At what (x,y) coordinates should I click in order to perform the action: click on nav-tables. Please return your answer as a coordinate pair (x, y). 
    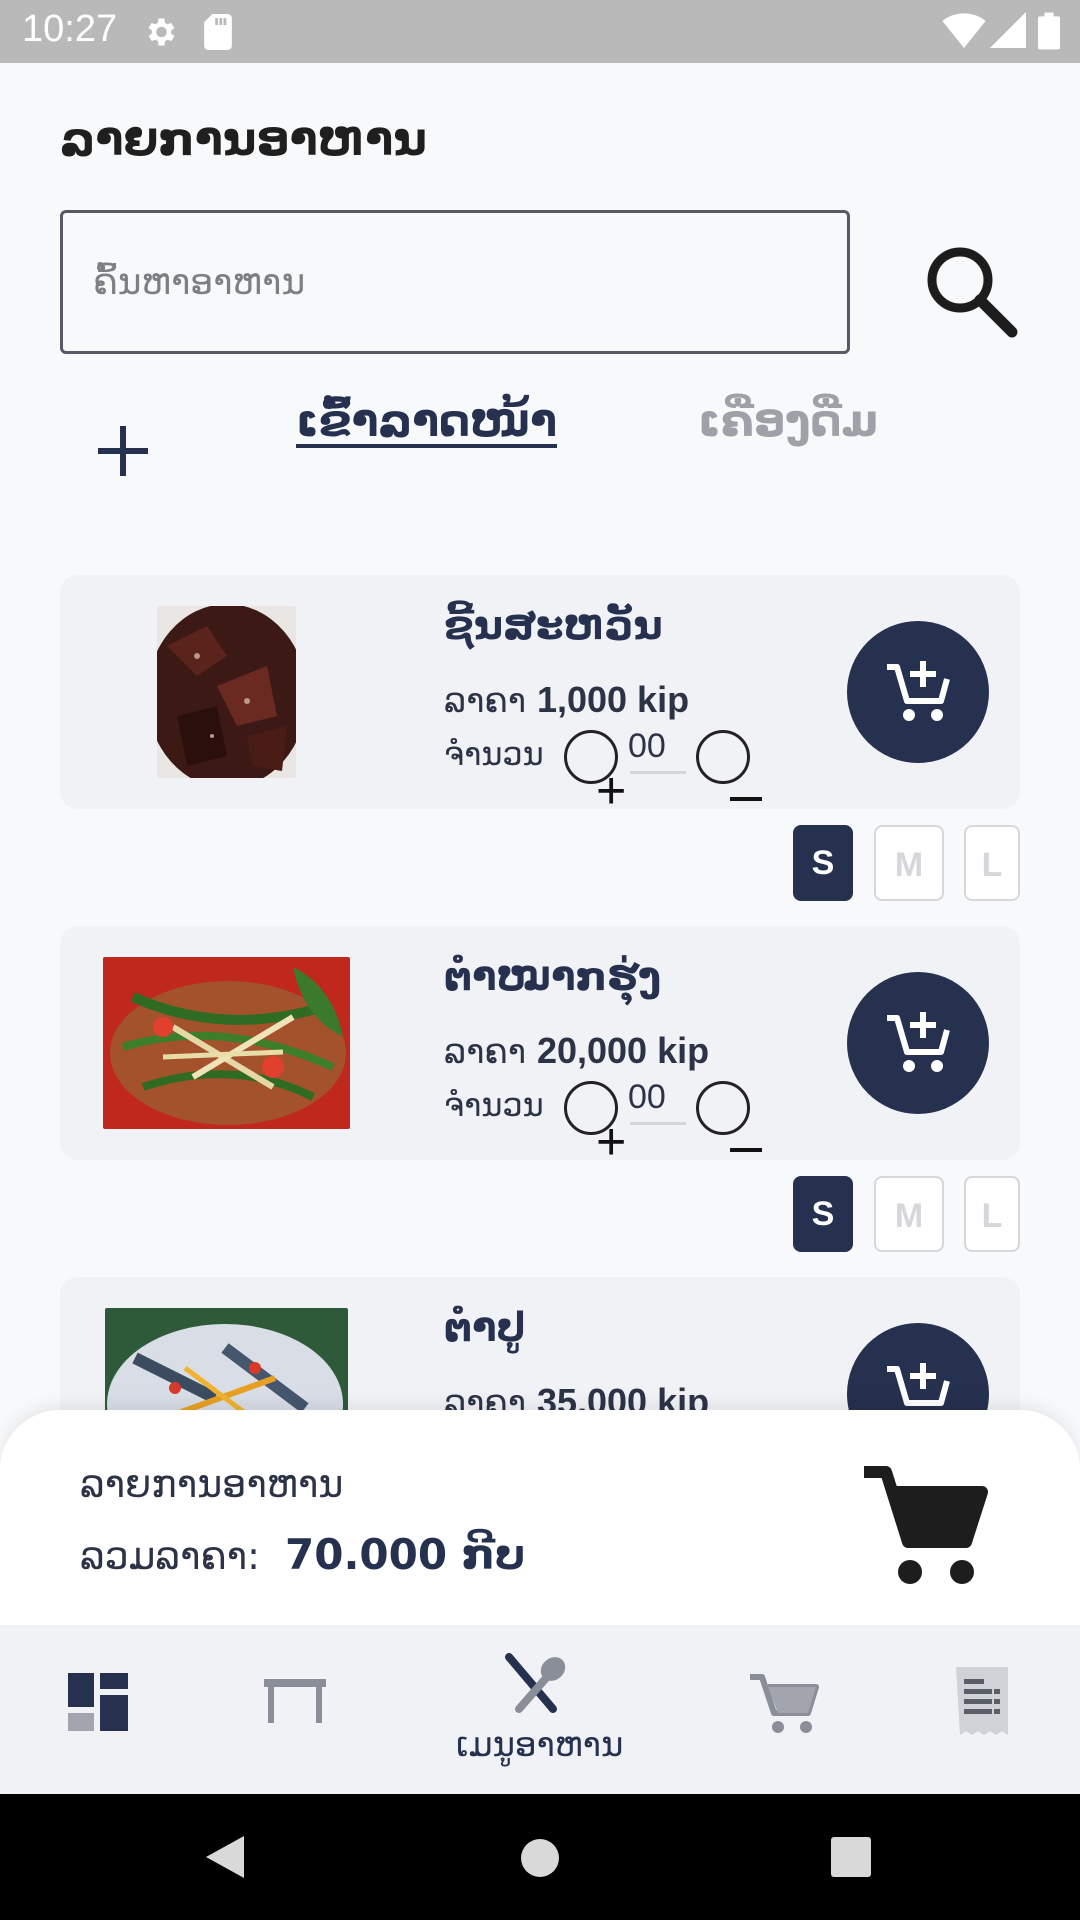
    Looking at the image, I should click on (295, 1703).